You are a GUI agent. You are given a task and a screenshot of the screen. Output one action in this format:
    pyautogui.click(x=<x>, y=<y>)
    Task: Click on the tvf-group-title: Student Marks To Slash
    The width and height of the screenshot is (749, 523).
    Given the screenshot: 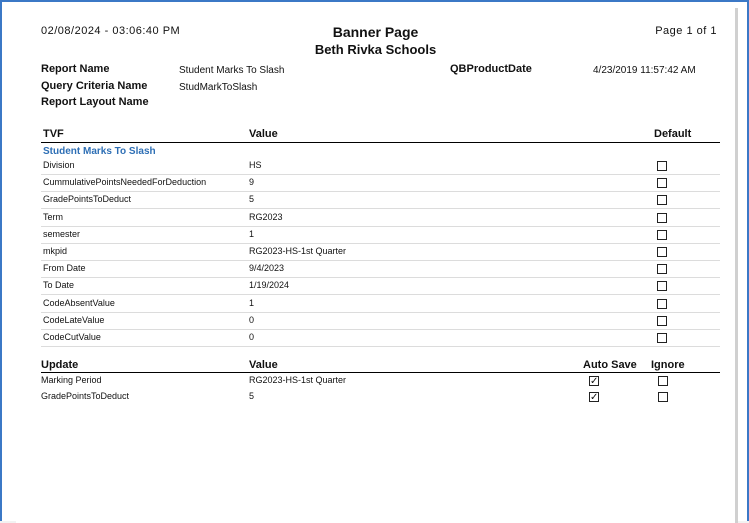 What is the action you would take?
    pyautogui.click(x=99, y=151)
    